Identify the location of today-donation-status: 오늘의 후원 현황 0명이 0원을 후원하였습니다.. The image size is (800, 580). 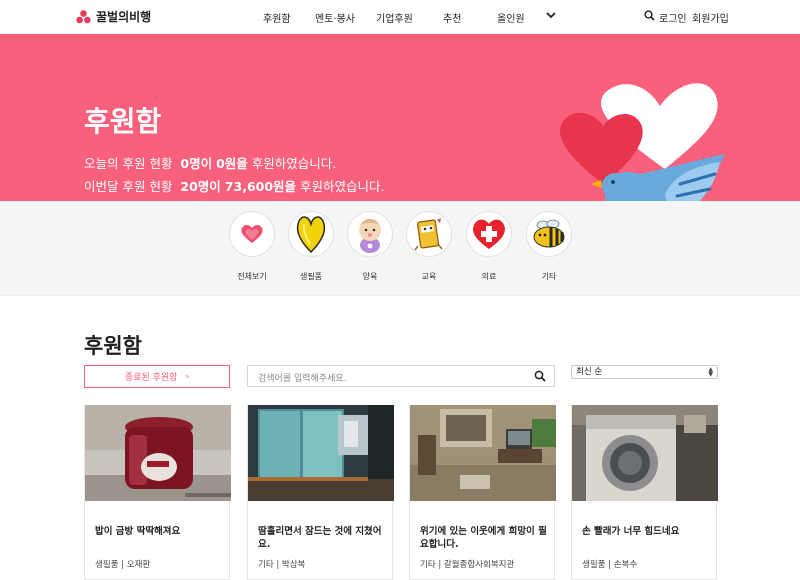
(210, 163).